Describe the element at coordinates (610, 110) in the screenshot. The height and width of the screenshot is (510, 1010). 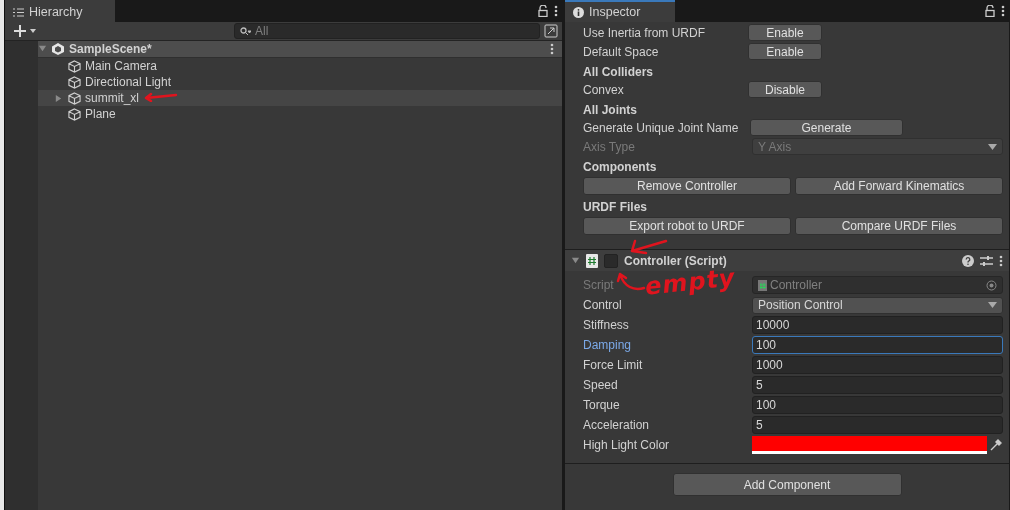
I see `section-heading: All Joints` at that location.